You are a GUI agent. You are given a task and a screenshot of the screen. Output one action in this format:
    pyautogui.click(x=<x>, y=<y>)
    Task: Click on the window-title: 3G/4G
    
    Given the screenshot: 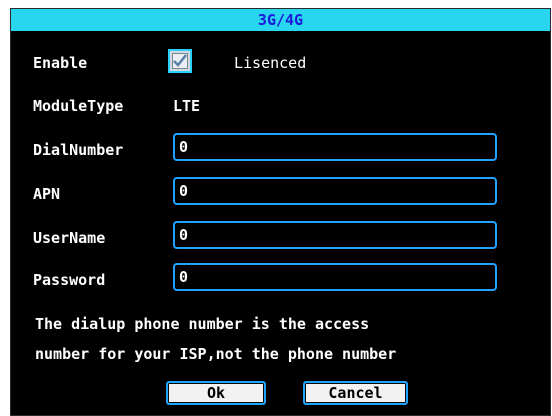 What is the action you would take?
    pyautogui.click(x=280, y=20)
    